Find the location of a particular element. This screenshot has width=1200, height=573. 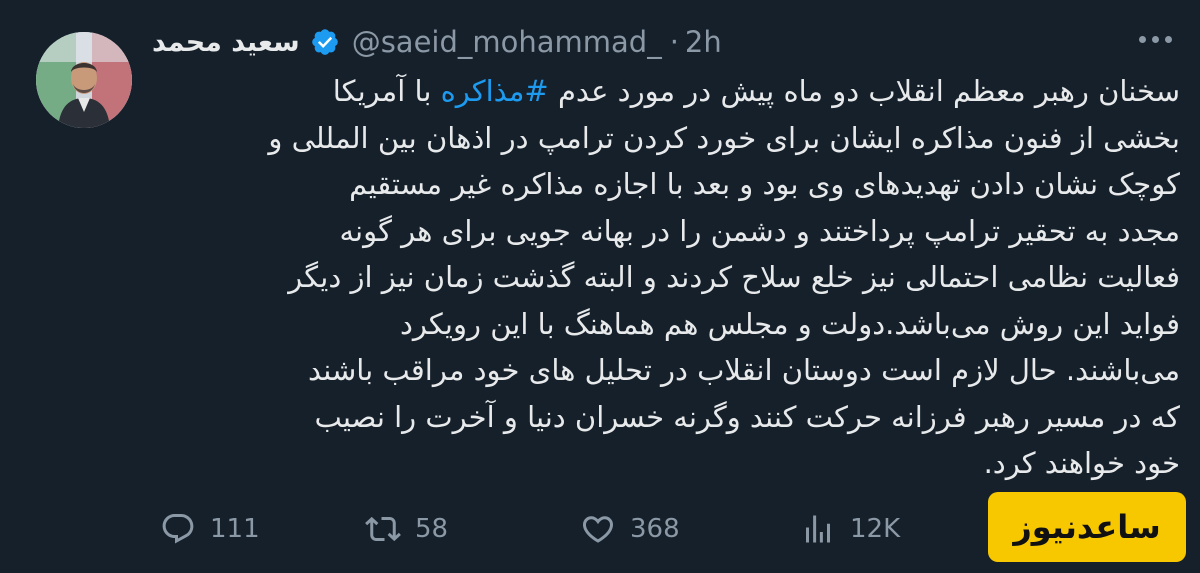

avatar is located at coordinates (84, 80).